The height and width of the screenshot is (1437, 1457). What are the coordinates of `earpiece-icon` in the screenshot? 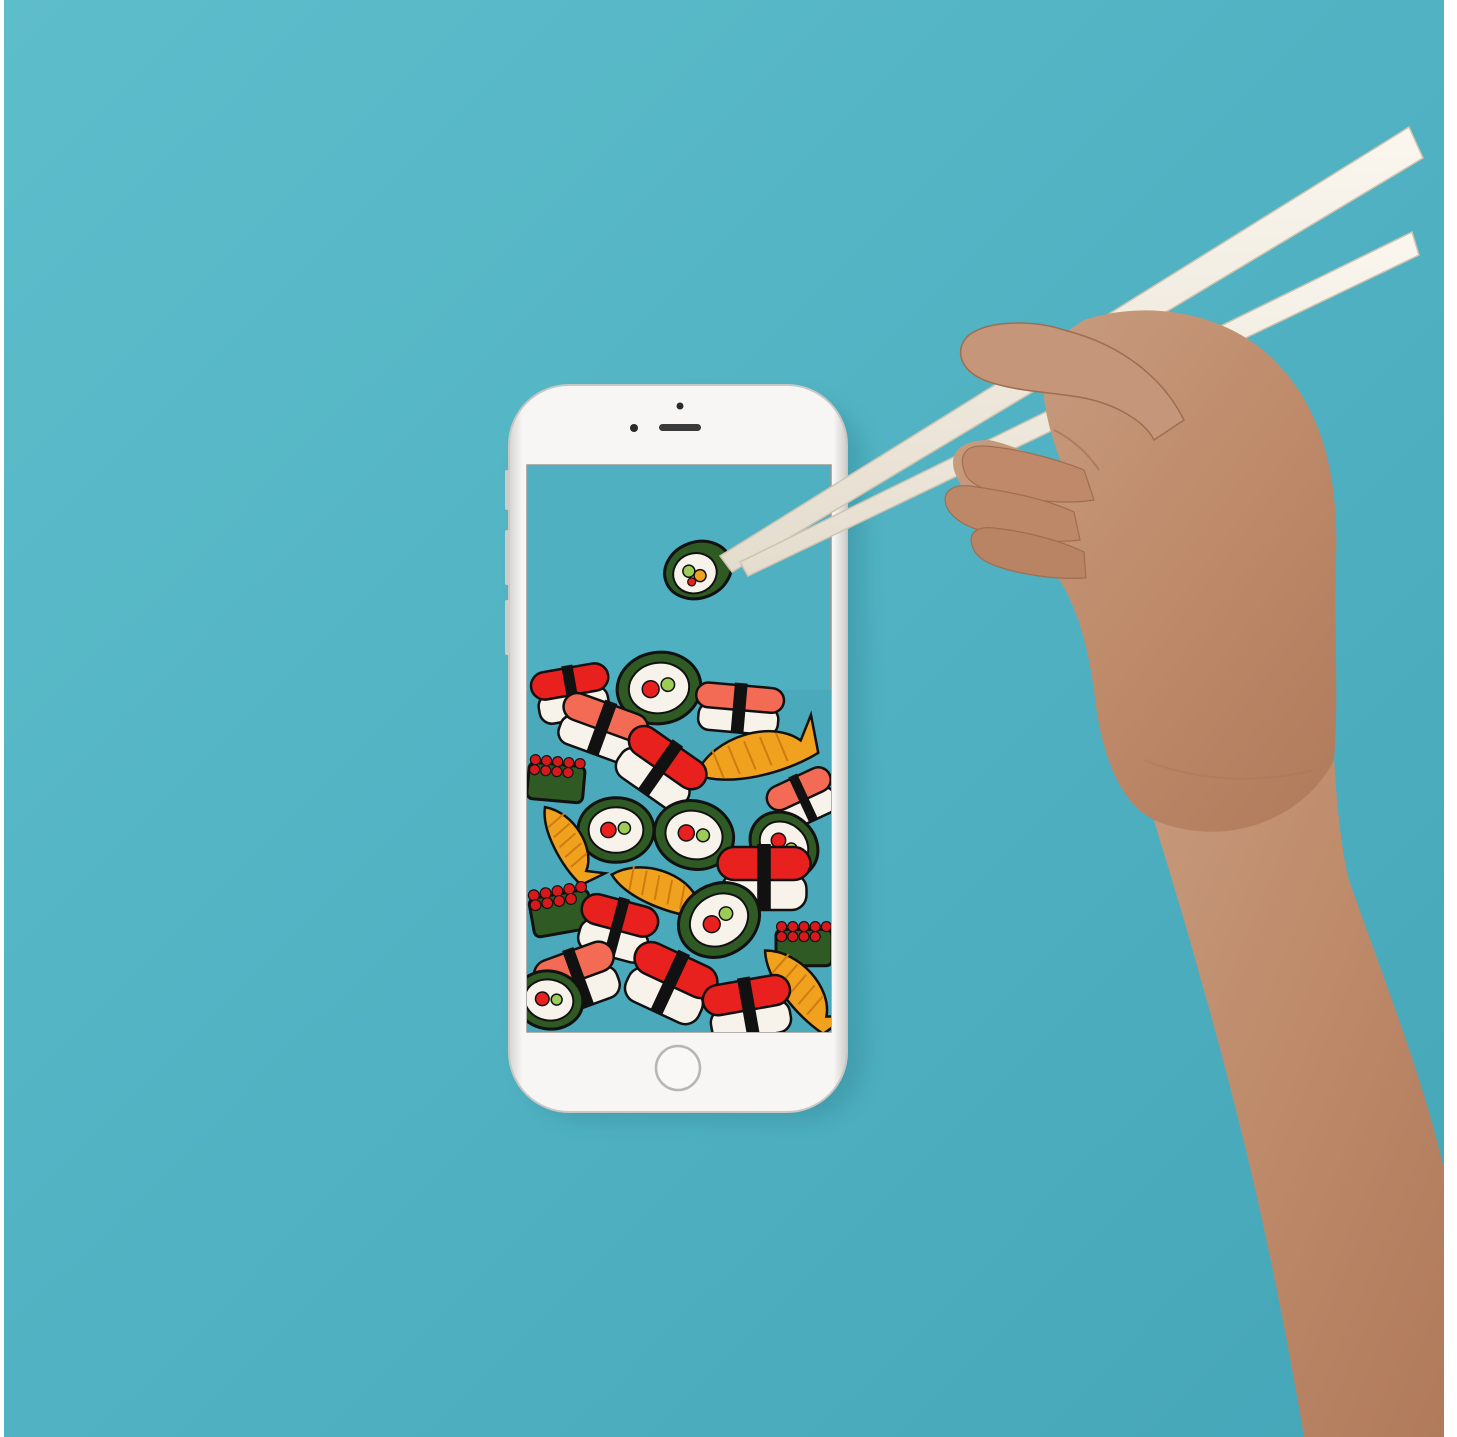 It's located at (680, 427).